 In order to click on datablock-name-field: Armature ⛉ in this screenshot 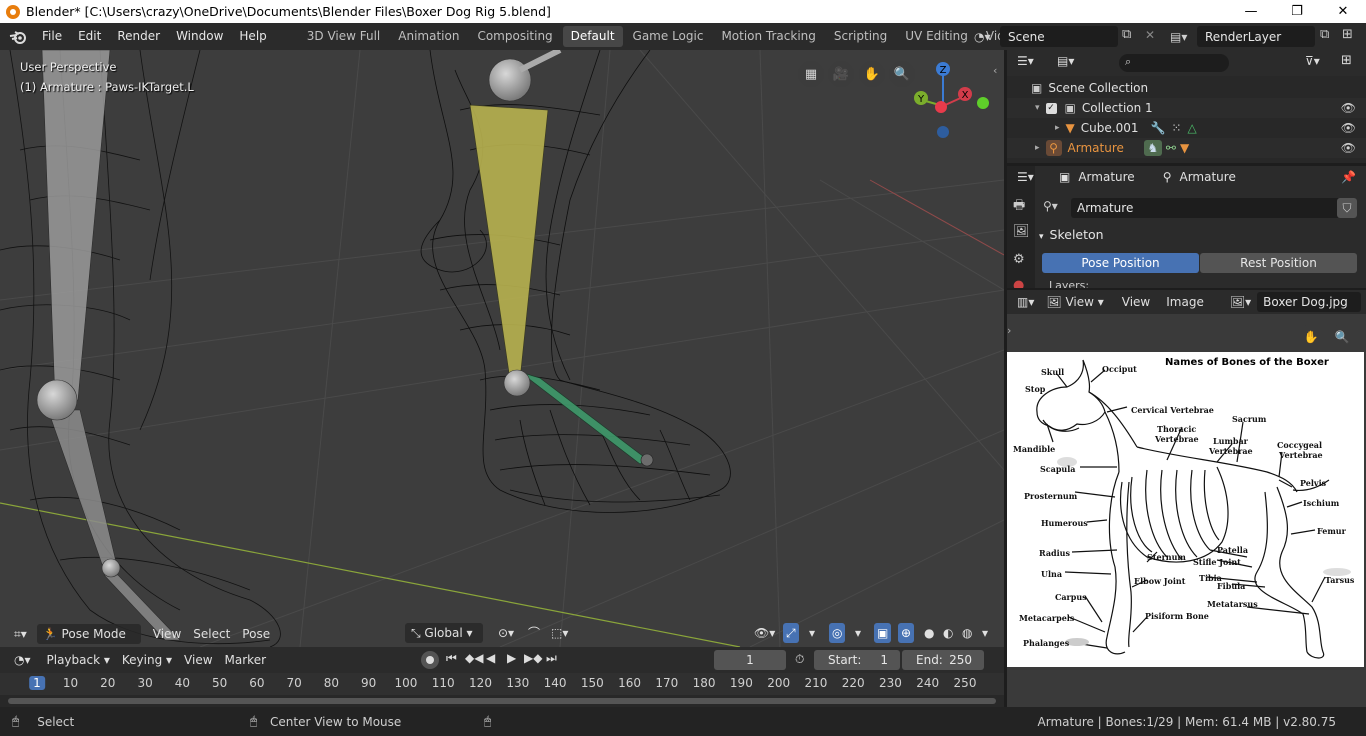, I will do `click(1214, 208)`.